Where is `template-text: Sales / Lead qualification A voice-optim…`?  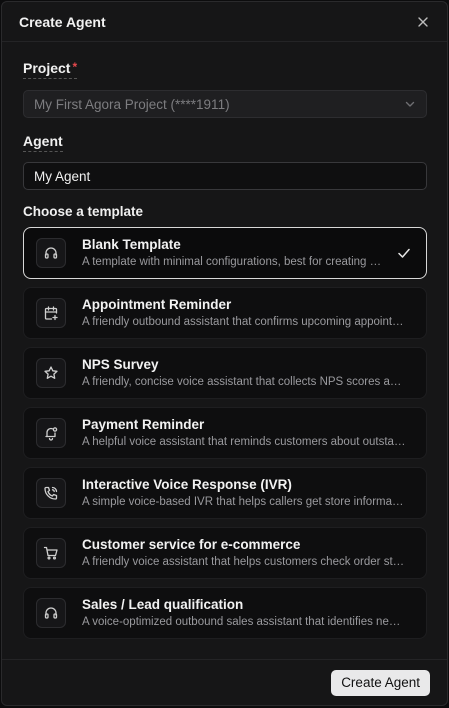 template-text: Sales / Lead qualification A voice-optim… is located at coordinates (248, 613).